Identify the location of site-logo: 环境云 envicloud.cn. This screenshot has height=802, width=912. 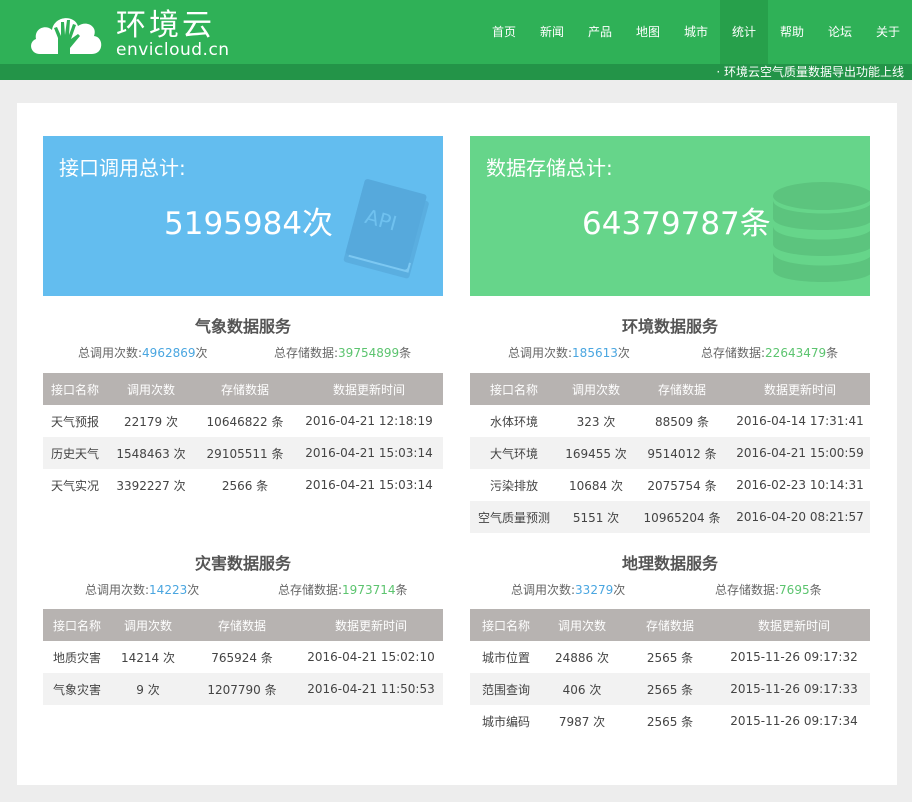
(129, 34).